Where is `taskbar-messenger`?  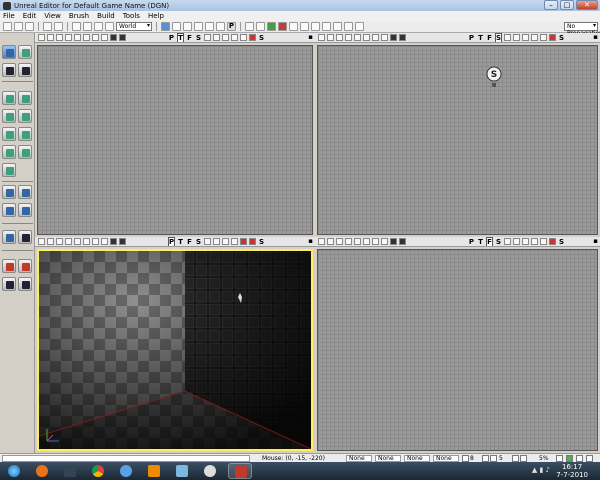 taskbar-messenger is located at coordinates (126, 471).